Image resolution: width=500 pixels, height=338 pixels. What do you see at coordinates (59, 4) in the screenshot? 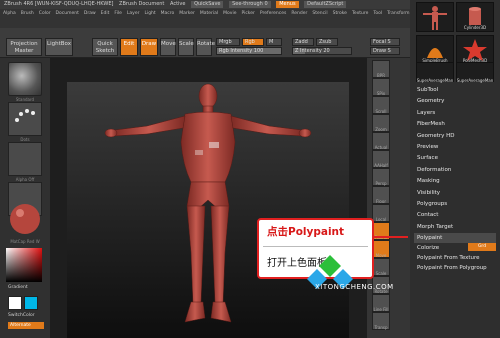
I see `app-title: ZBrush 4R6 [WUN-KISF-QDUQ-LHQE-HKWE]` at bounding box center [59, 4].